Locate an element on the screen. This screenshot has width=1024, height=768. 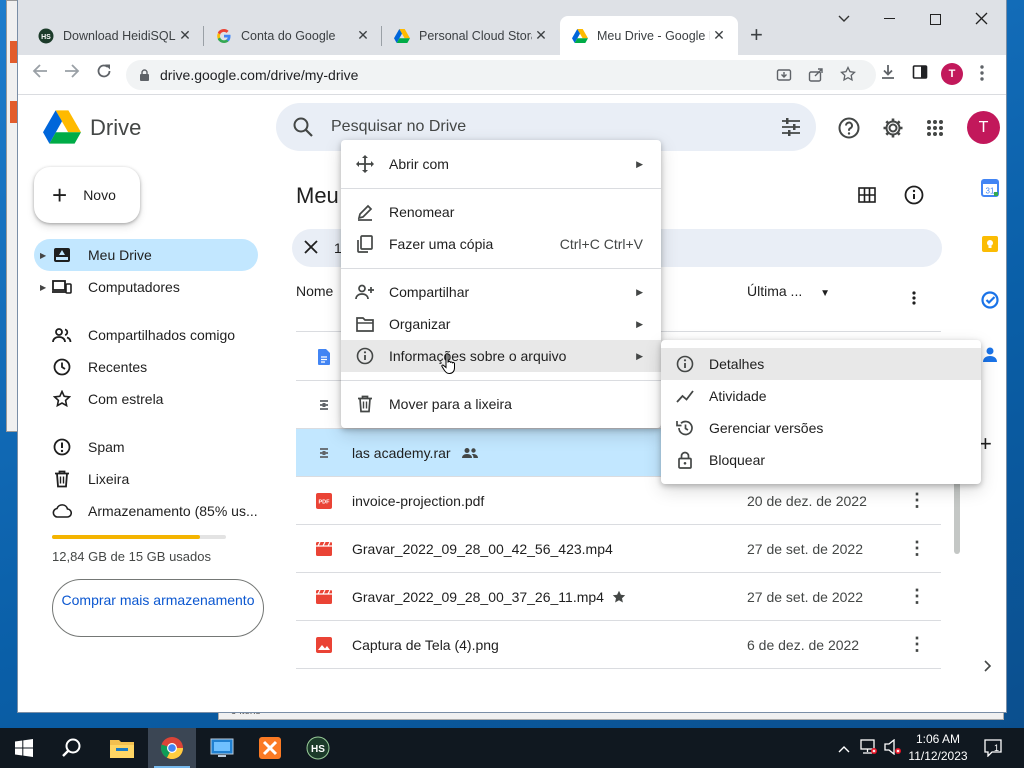
forward-icon is located at coordinates (72, 73).